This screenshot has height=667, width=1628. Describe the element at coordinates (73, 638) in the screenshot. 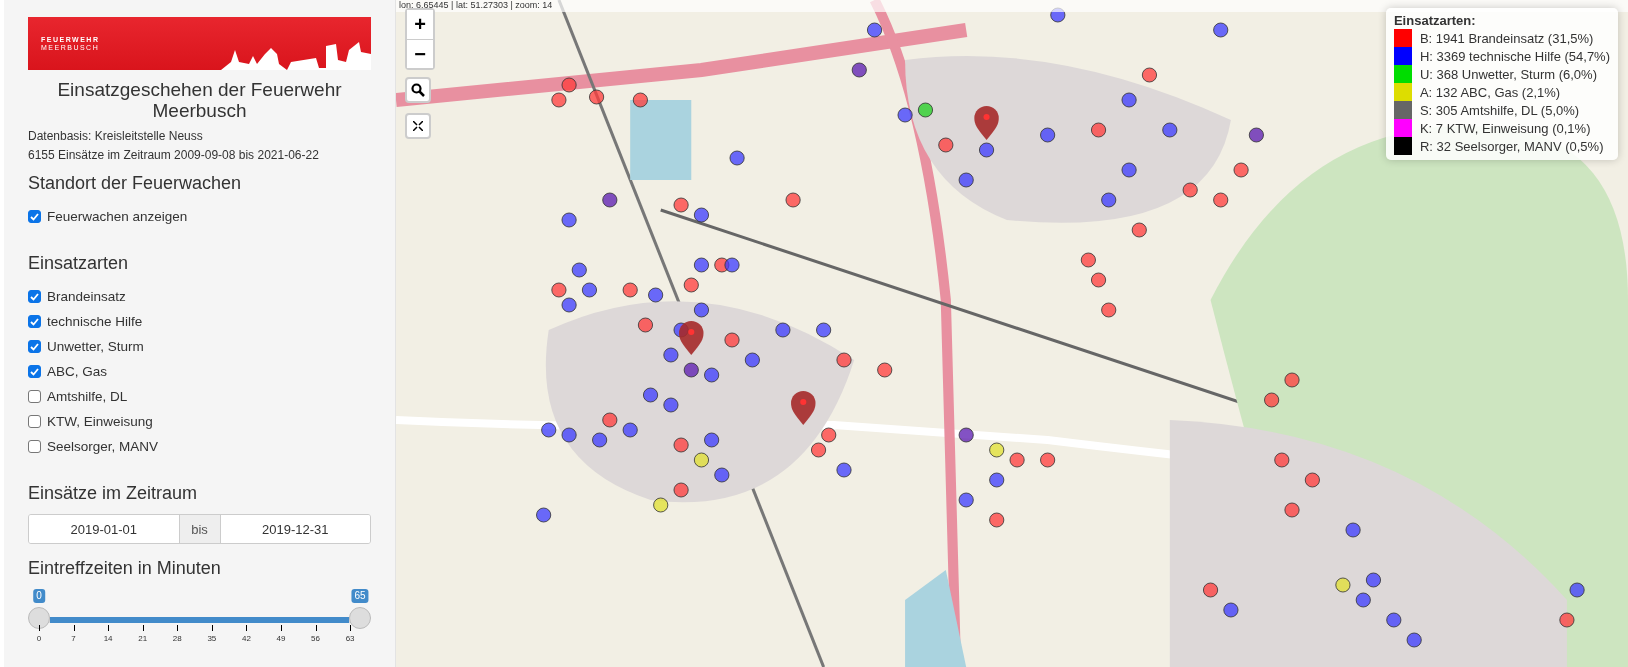

I see `tick-label: 7` at that location.